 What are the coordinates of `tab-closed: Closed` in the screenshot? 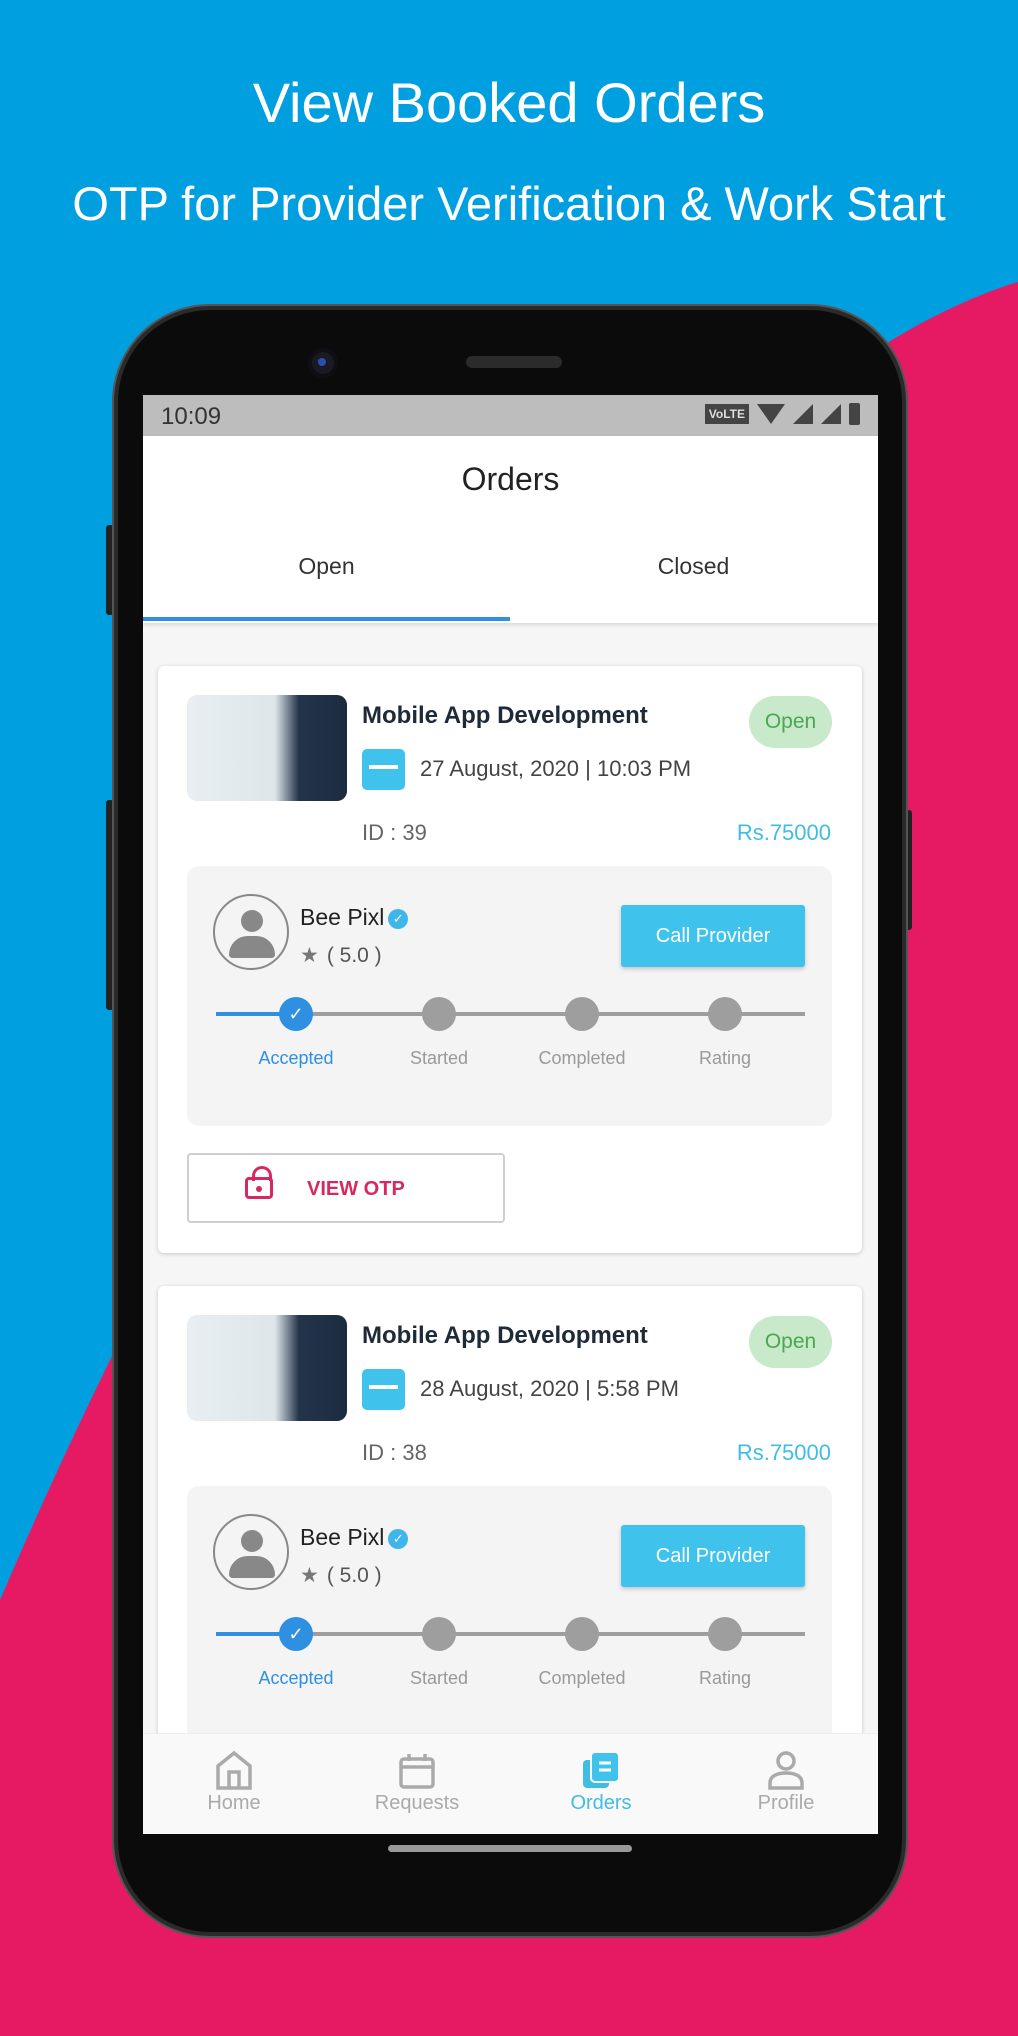 It's located at (693, 566).